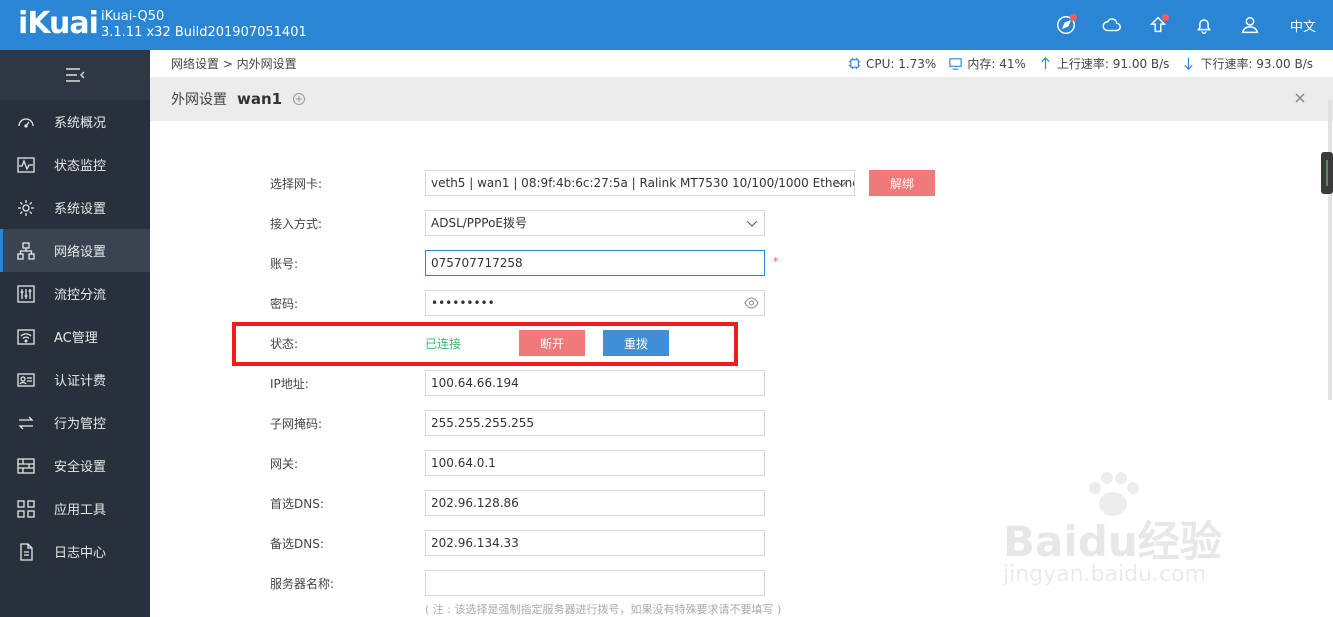 This screenshot has width=1333, height=617. I want to click on dns2-row: 备选DNS: 202.96.134.33, so click(600, 543).